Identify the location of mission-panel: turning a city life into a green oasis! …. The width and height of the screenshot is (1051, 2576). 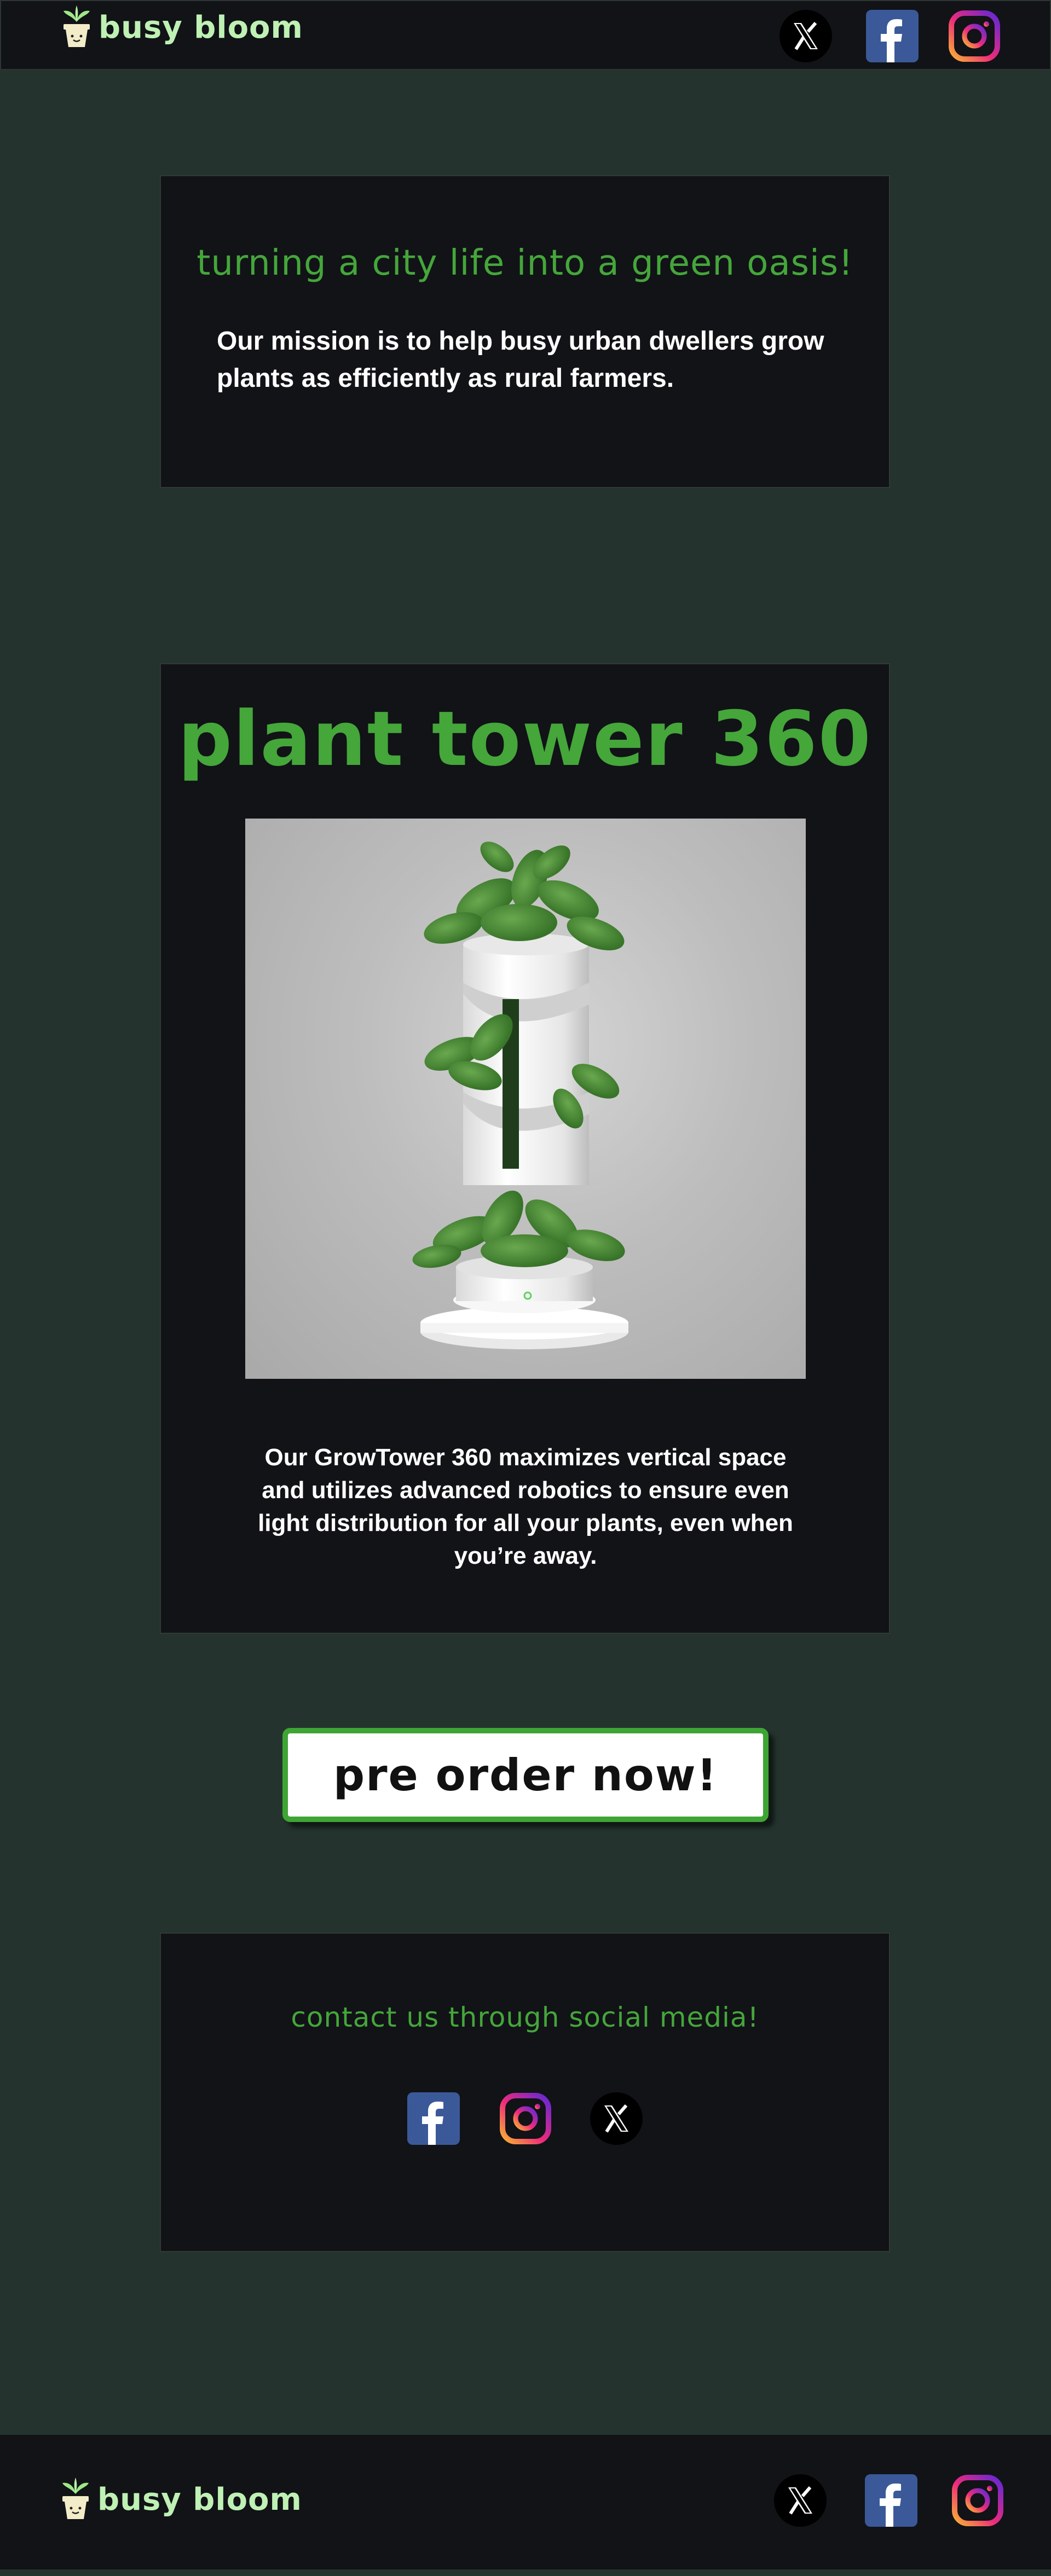
(525, 332).